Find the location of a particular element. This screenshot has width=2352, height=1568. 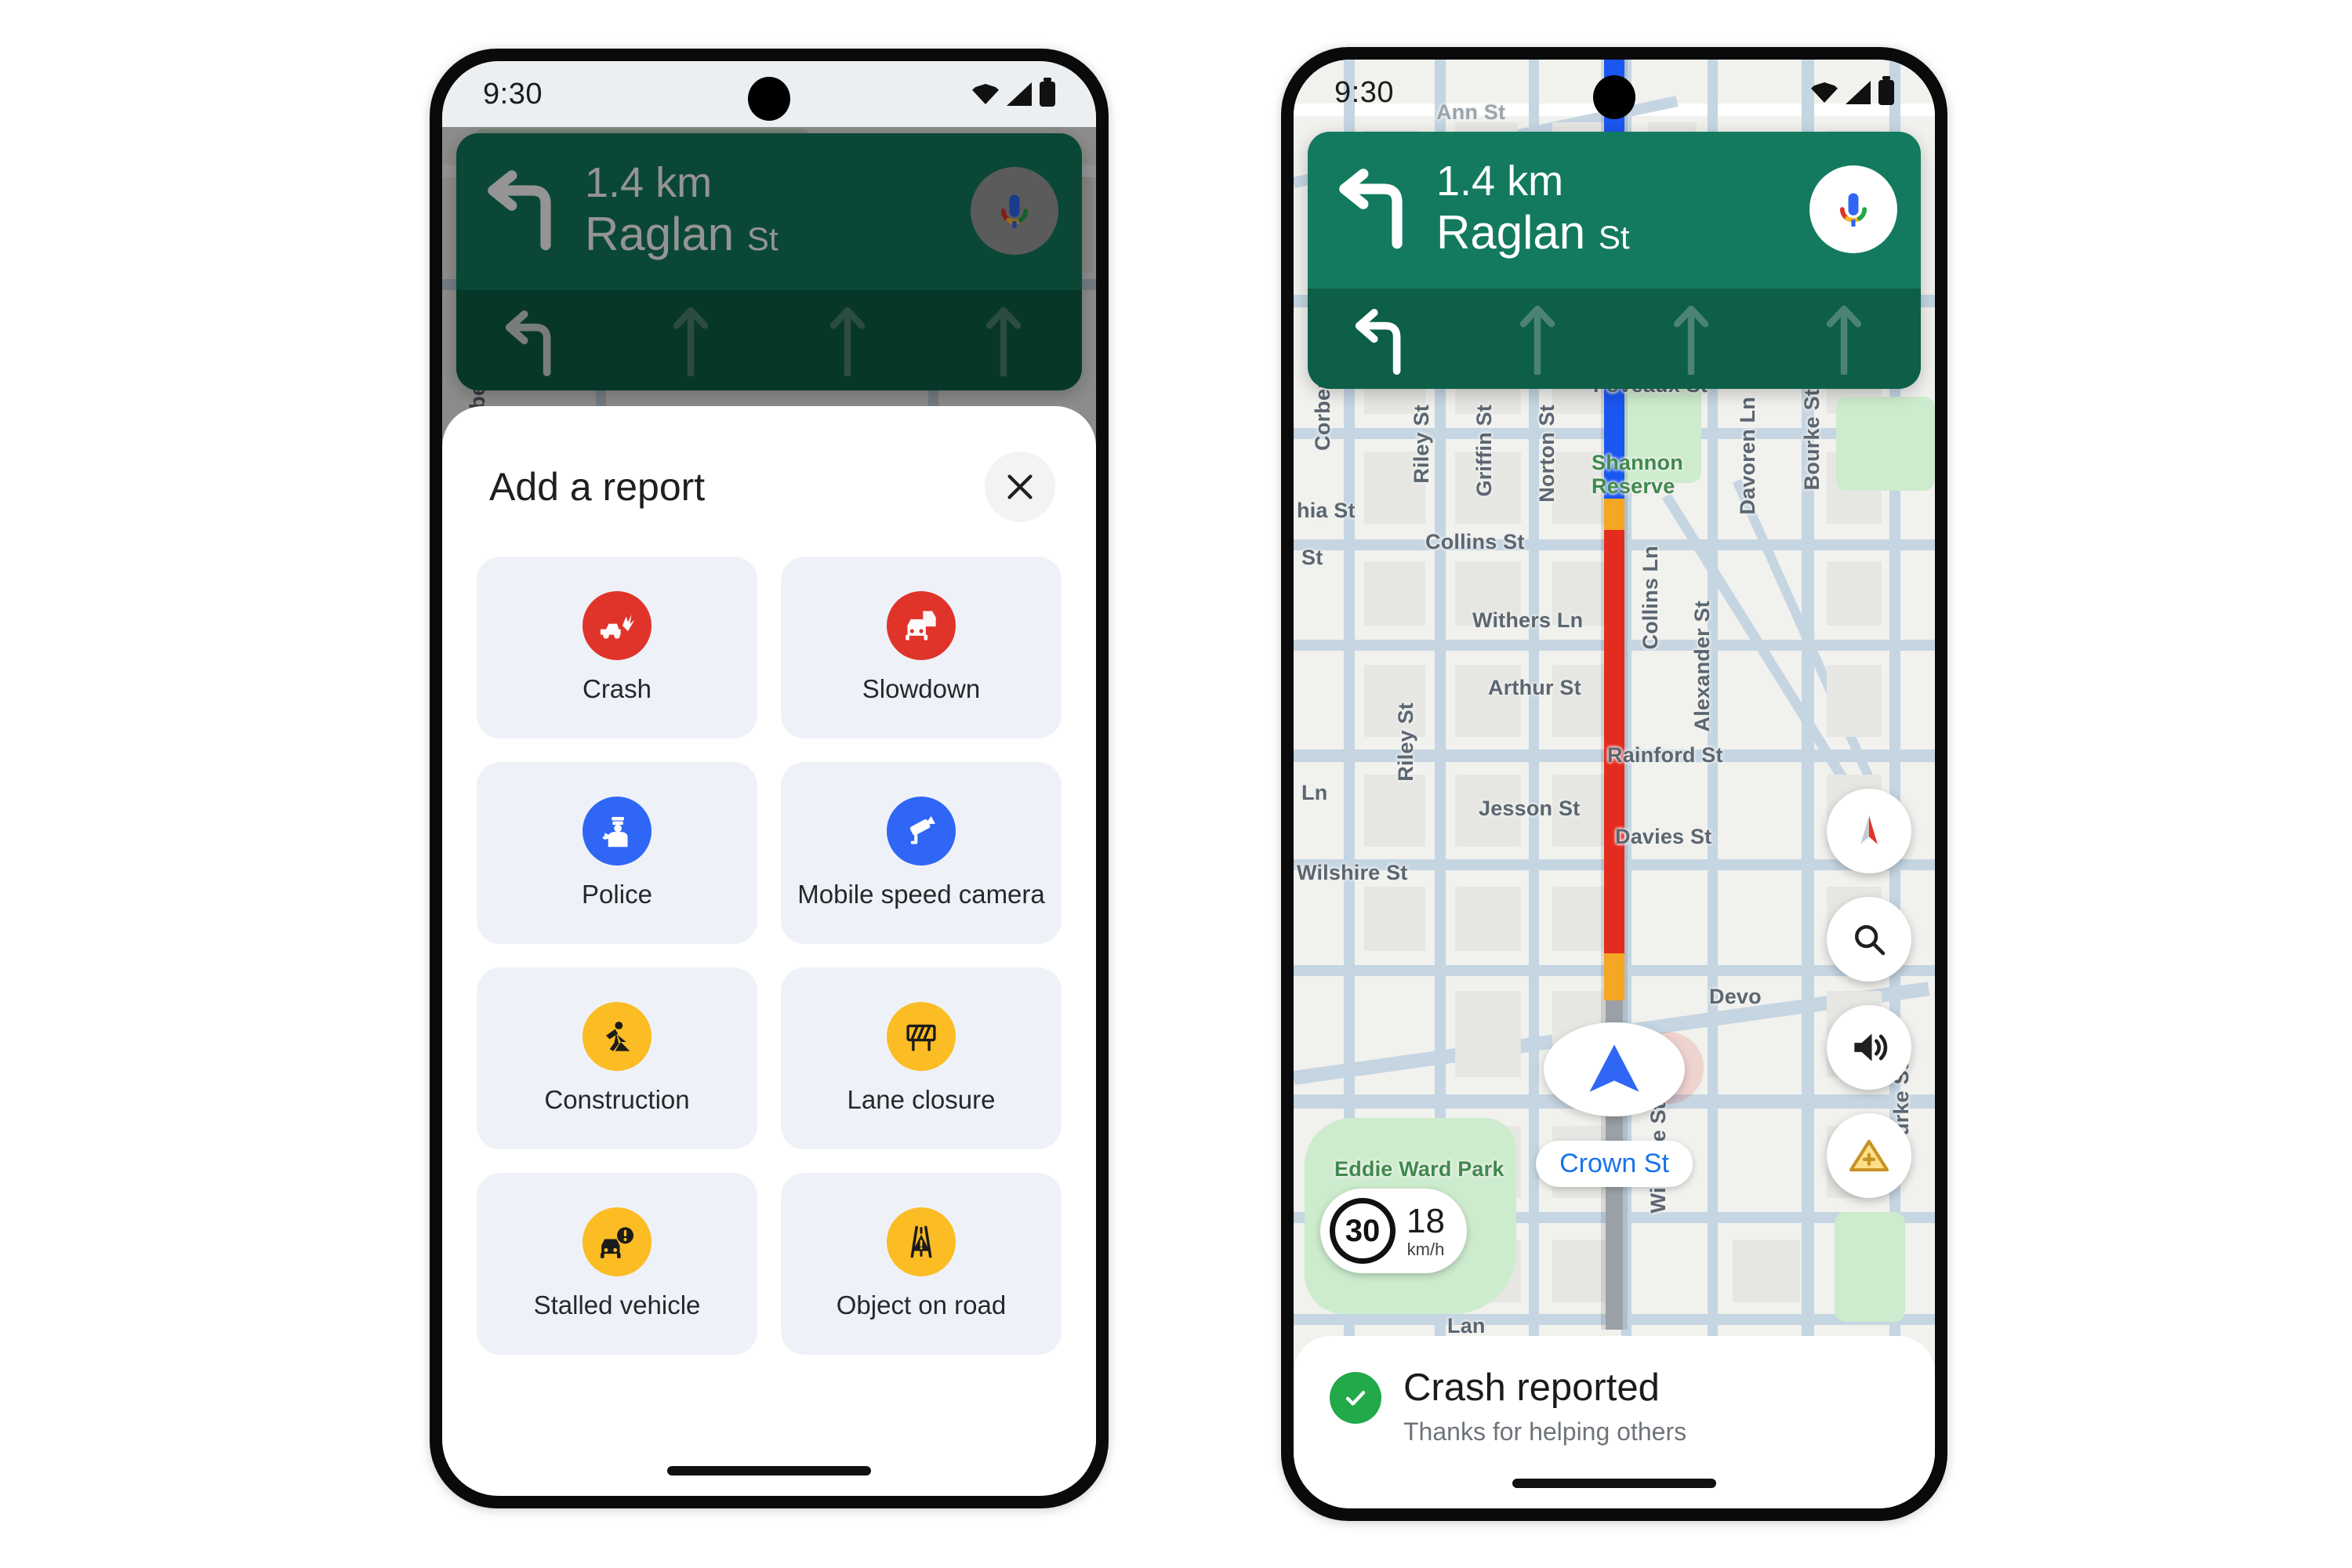

nav-texts-right: 1.4 km Raglan St is located at coordinates (1617, 209).